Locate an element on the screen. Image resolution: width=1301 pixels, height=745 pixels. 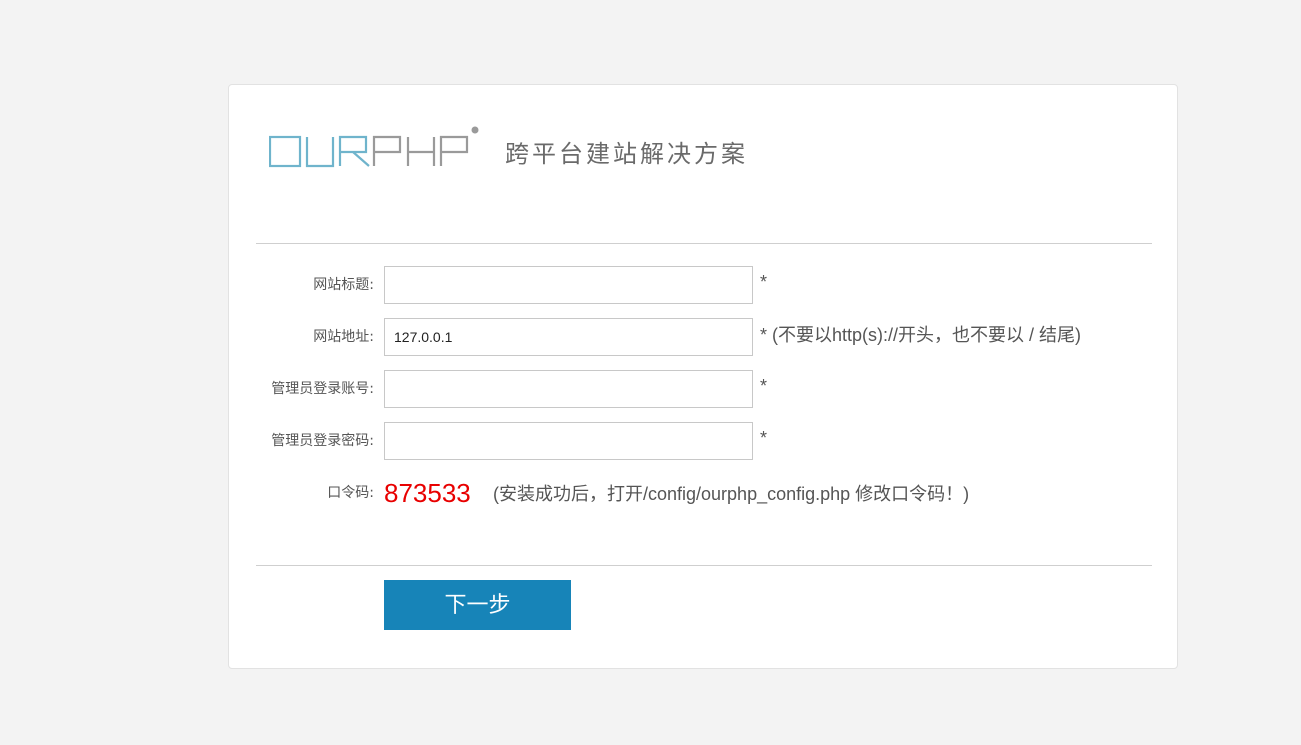
logo-letter-p2 is located at coordinates (454, 150).